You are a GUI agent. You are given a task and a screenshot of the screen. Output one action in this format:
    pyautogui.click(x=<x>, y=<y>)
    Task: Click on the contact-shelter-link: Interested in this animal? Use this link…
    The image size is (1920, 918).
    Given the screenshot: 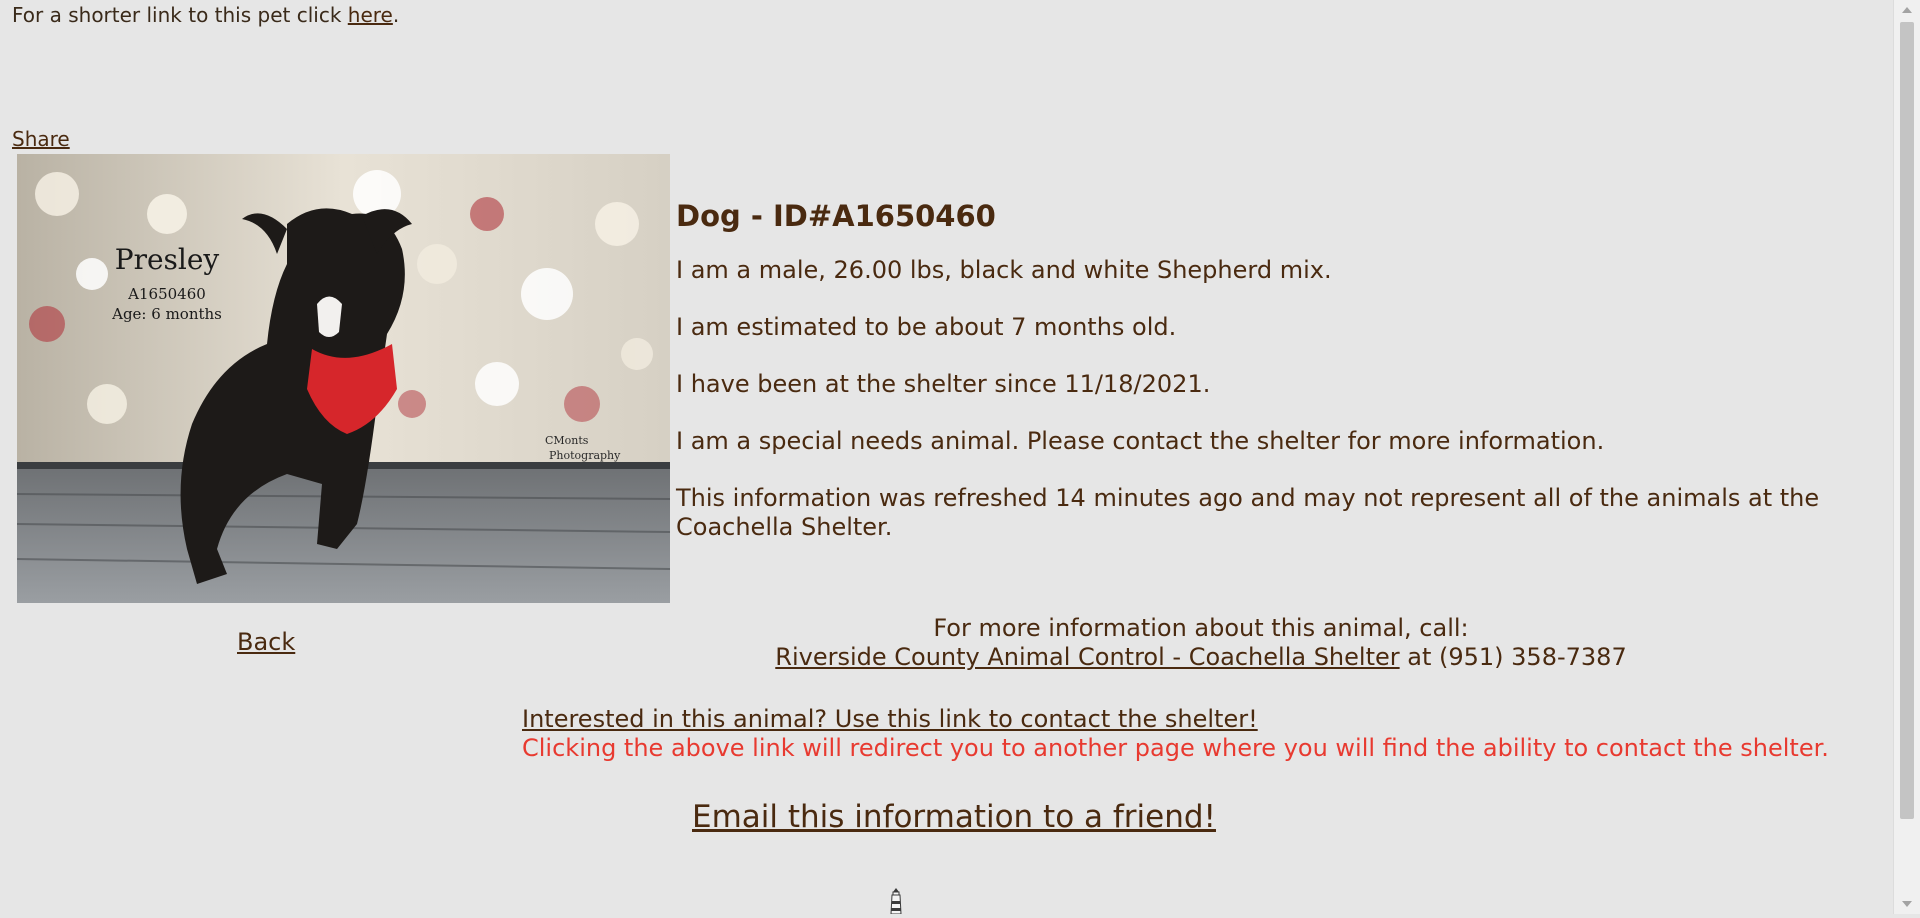 What is the action you would take?
    pyautogui.click(x=890, y=719)
    